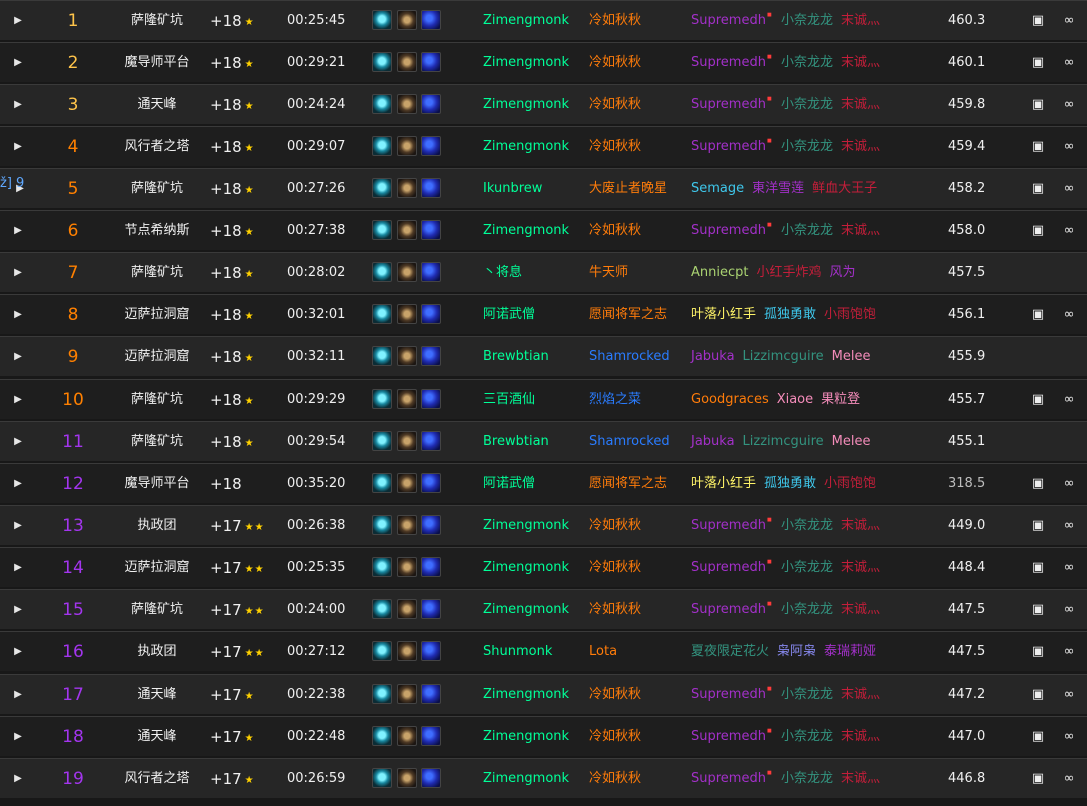  What do you see at coordinates (628, 315) in the screenshot?
I see `player-name: 愿闻将军之志` at bounding box center [628, 315].